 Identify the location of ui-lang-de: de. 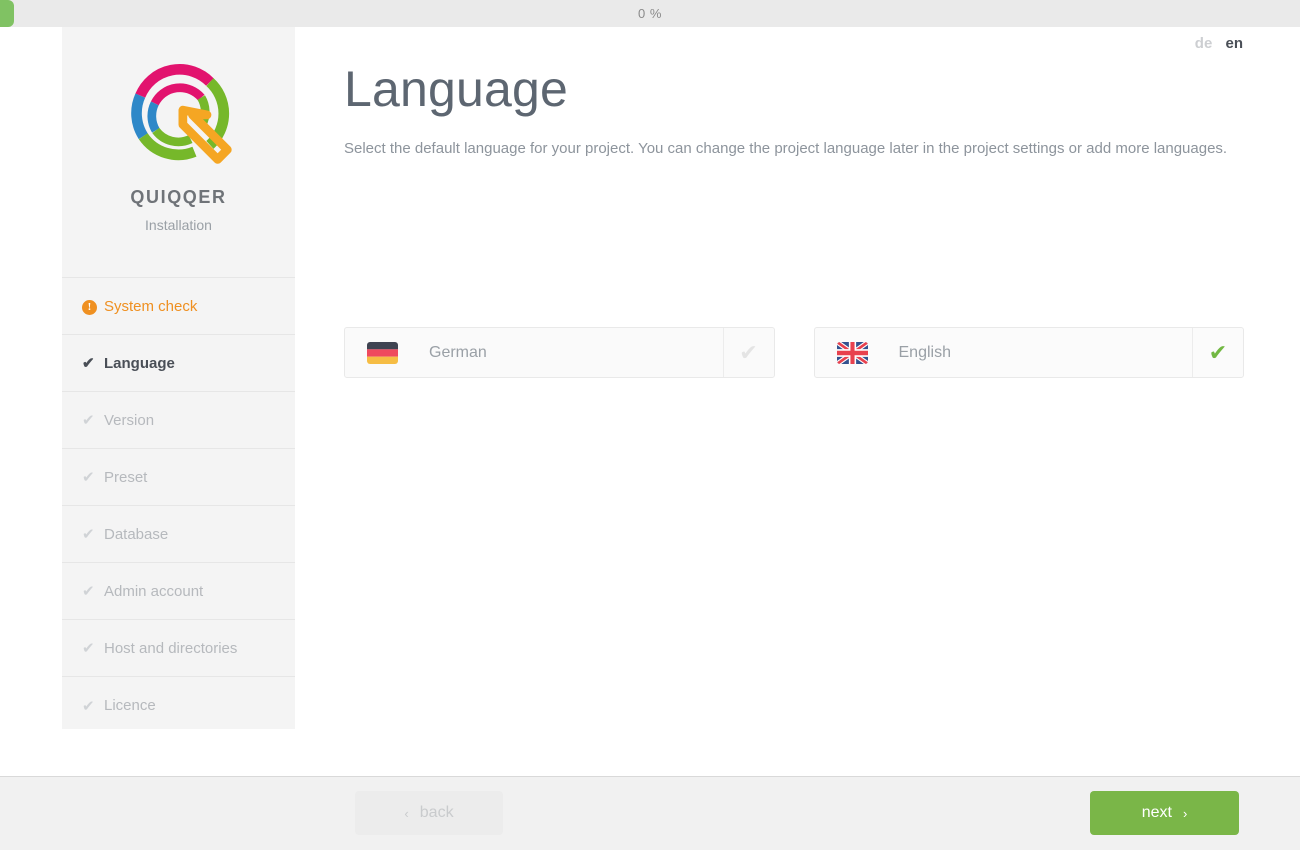
(1204, 43).